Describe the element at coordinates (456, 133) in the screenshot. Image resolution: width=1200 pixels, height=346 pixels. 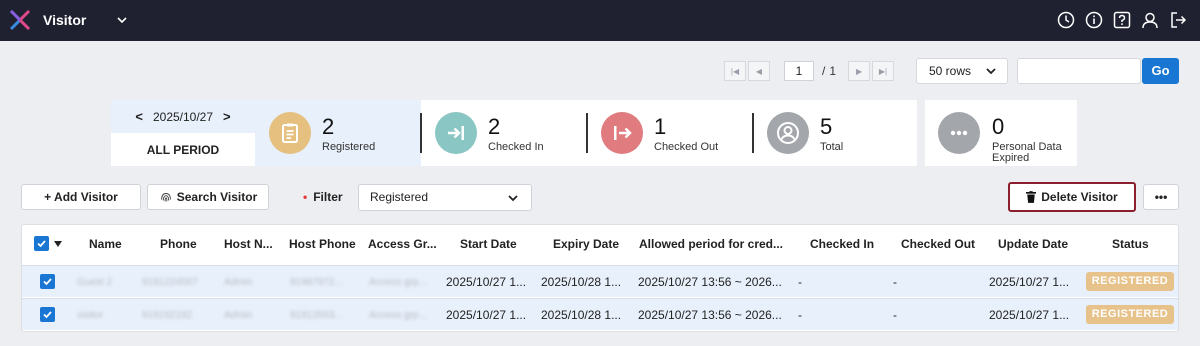
I see `check-in-icon` at that location.